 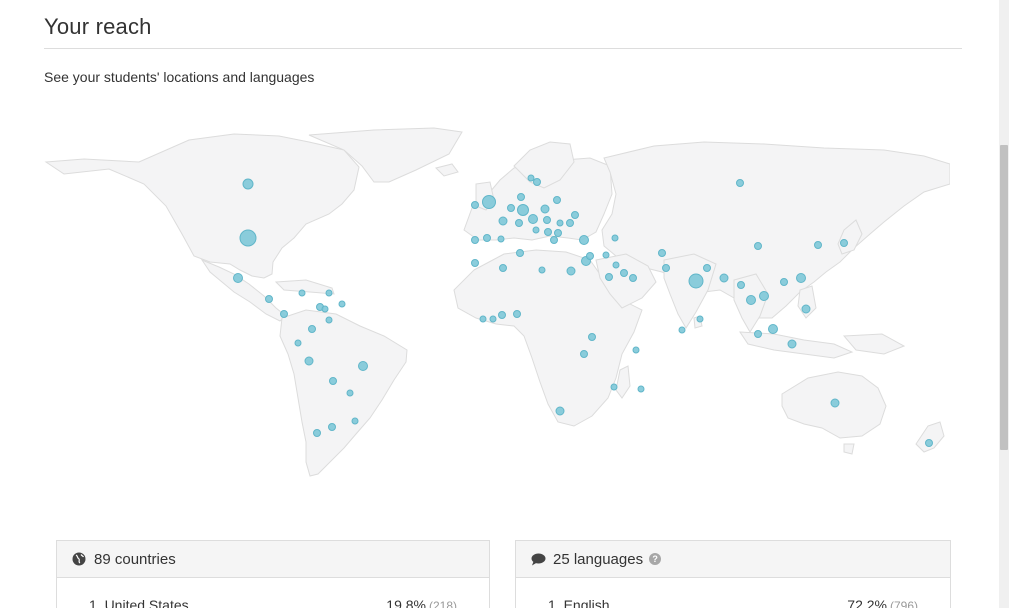 What do you see at coordinates (538, 559) in the screenshot?
I see `speech-bubble-icon` at bounding box center [538, 559].